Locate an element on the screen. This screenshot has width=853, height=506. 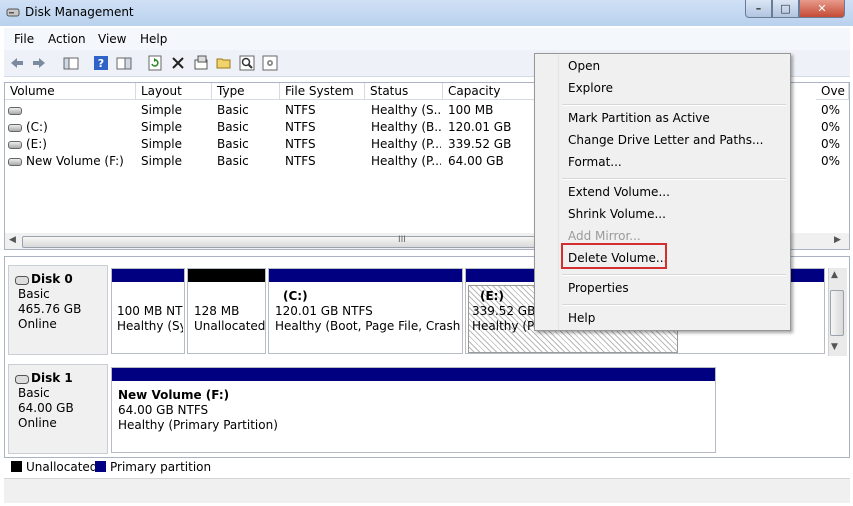
forward-arrow-icon is located at coordinates (39, 63).